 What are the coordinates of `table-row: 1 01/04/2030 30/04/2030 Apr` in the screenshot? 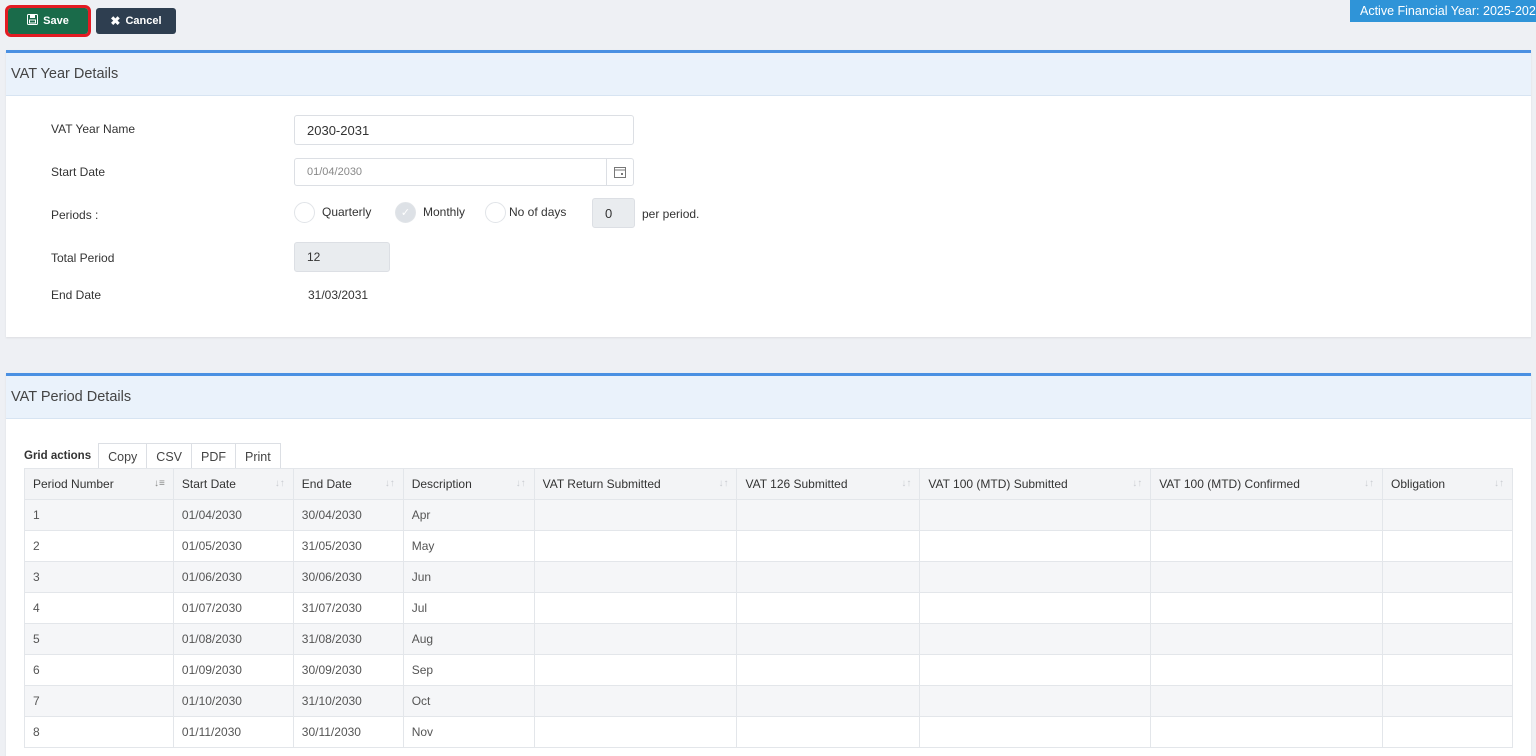 It's located at (768, 515).